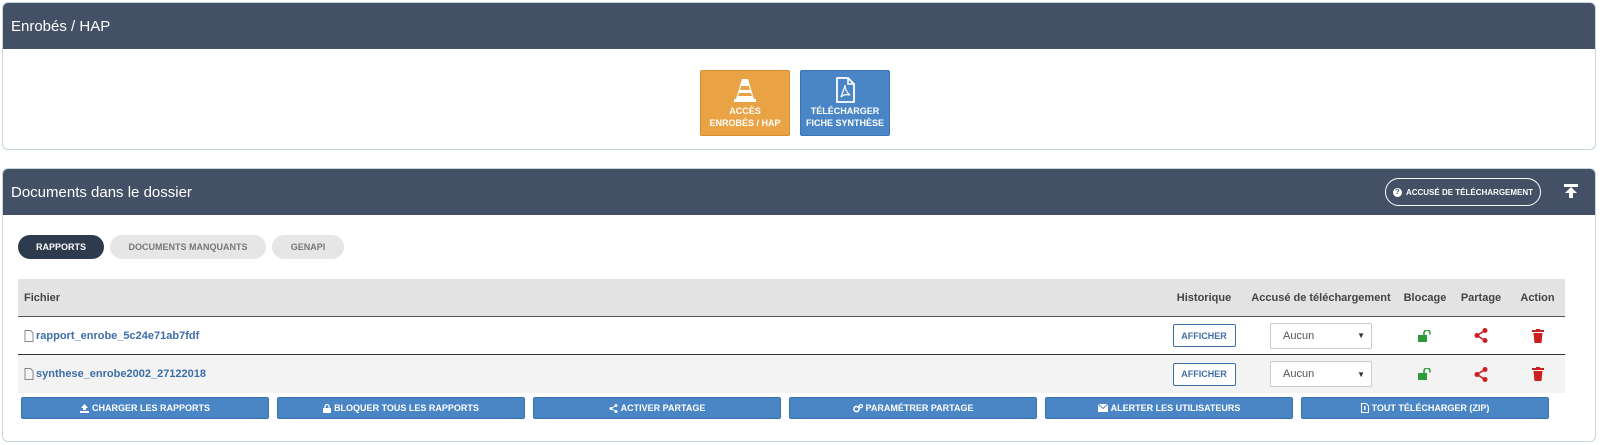  I want to click on enrobes-panel-title: Enrobés / HAP, so click(61, 26).